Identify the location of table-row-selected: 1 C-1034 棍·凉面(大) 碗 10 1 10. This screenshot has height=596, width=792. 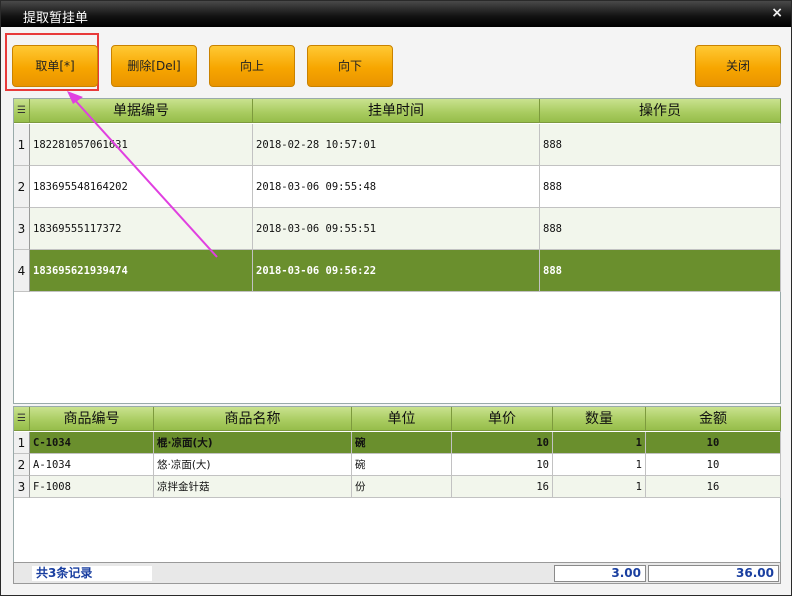
(397, 443).